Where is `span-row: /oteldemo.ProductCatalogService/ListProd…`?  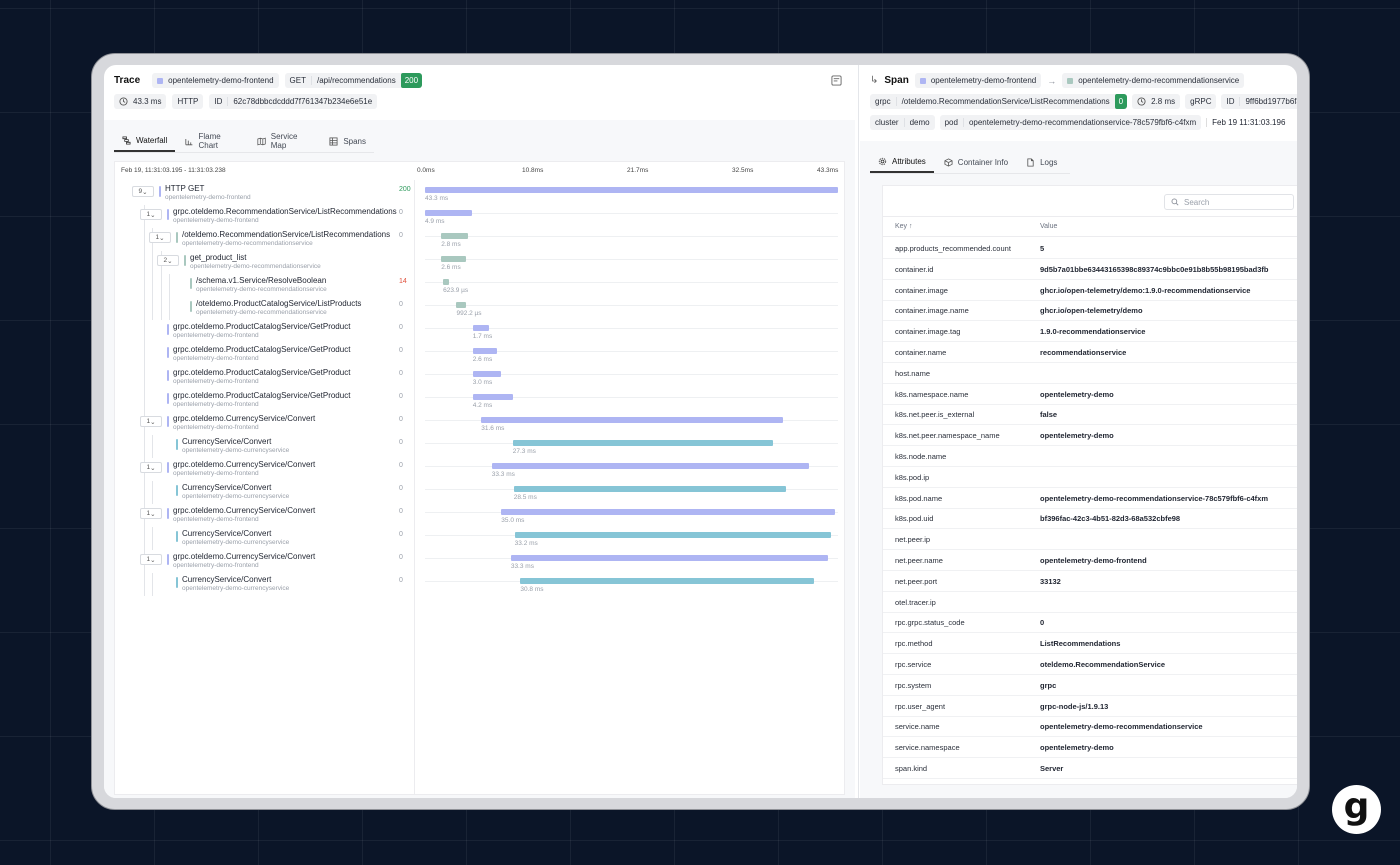 span-row: /oteldemo.ProductCatalogService/ListProd… is located at coordinates (479, 308).